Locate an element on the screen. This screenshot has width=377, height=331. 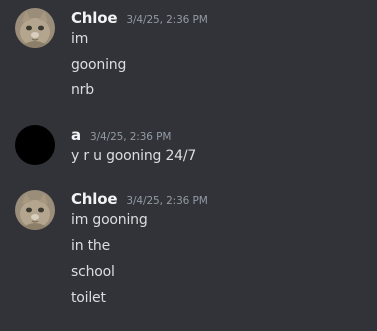
message-text: in the is located at coordinates (90, 246).